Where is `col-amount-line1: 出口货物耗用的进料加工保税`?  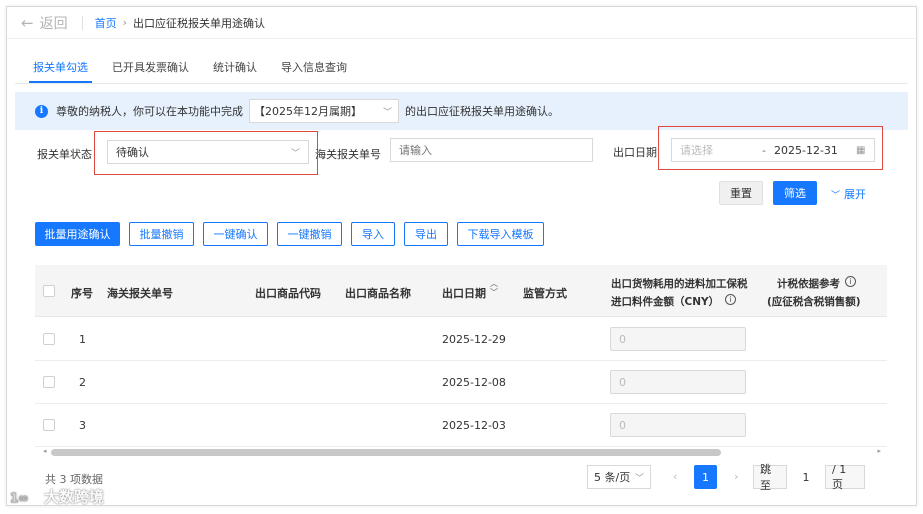 col-amount-line1: 出口货物耗用的进料加工保税 is located at coordinates (679, 284).